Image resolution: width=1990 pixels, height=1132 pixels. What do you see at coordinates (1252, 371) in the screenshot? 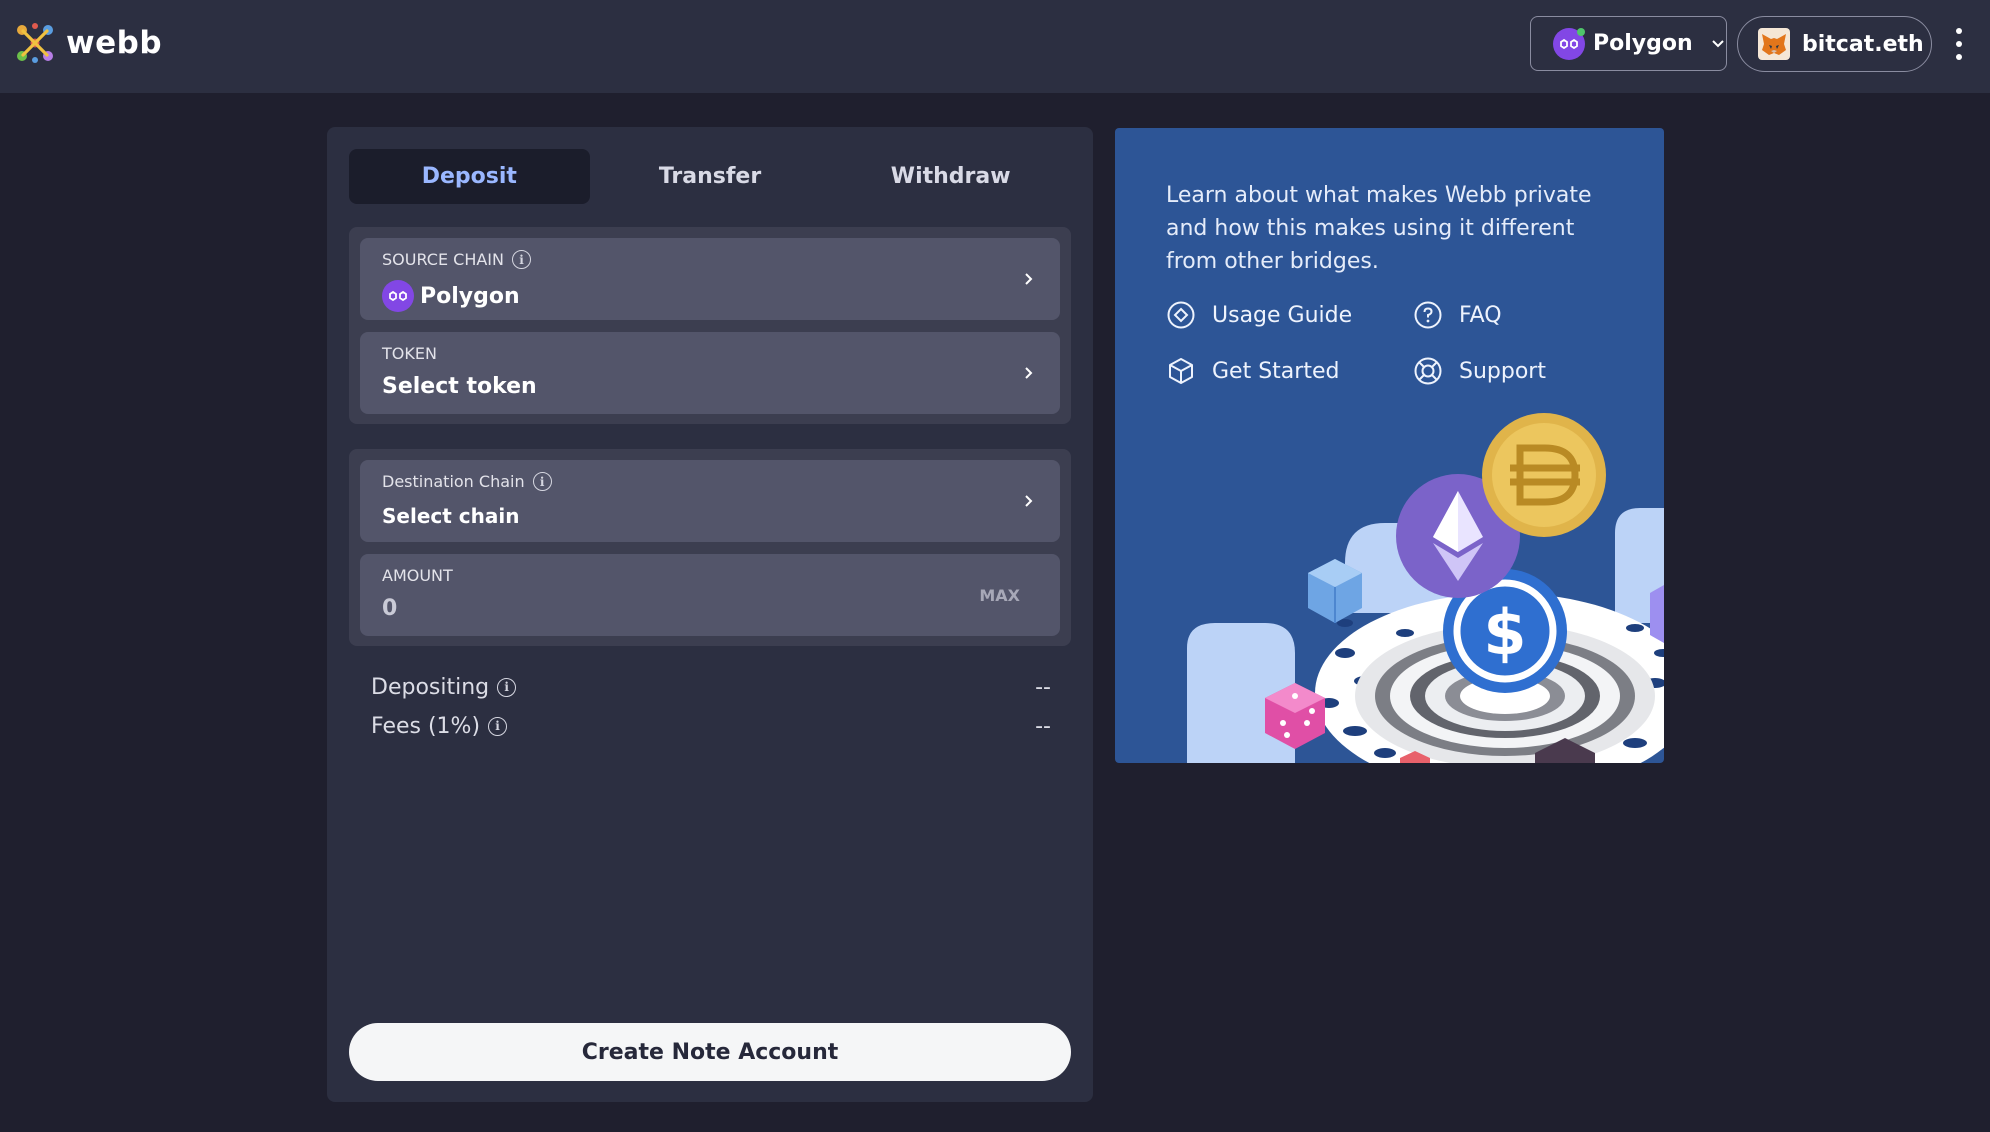
I see `get-started-link: Get Started` at bounding box center [1252, 371].